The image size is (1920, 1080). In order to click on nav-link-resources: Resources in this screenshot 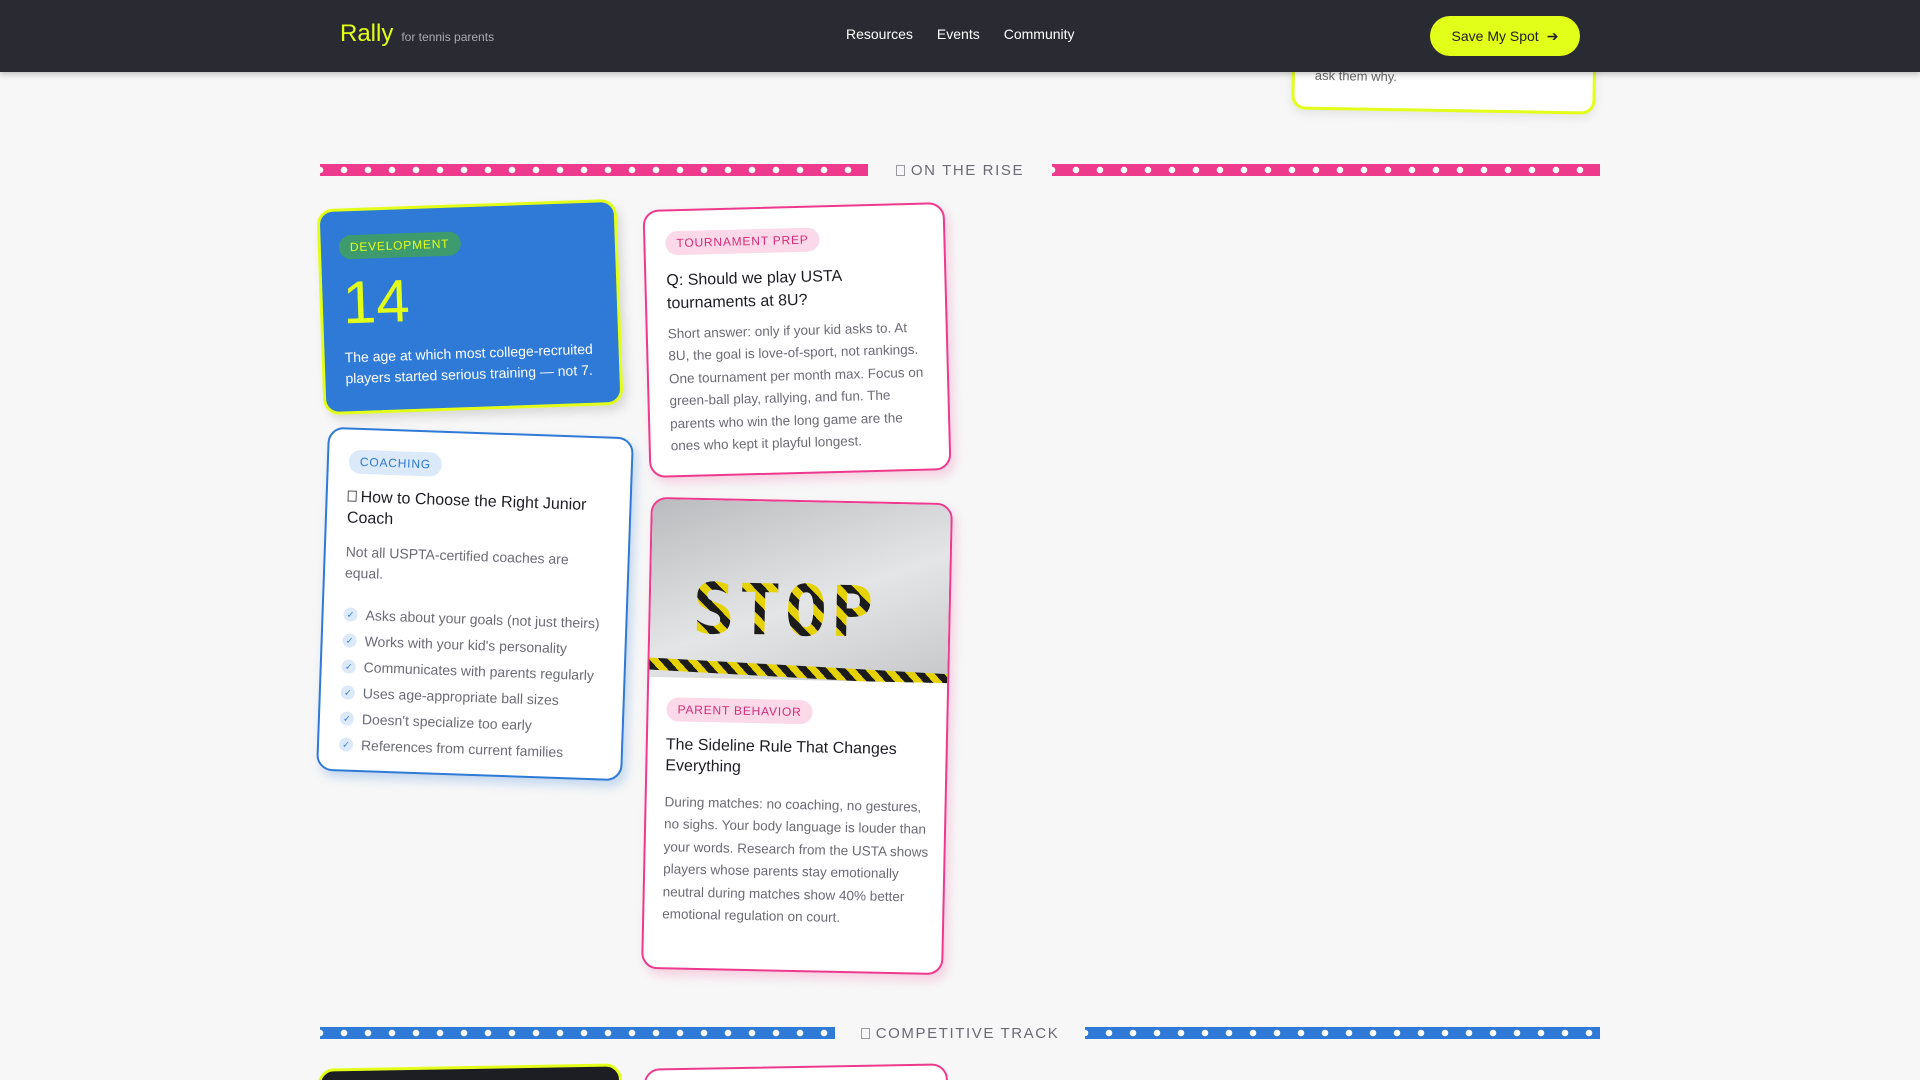, I will do `click(879, 34)`.